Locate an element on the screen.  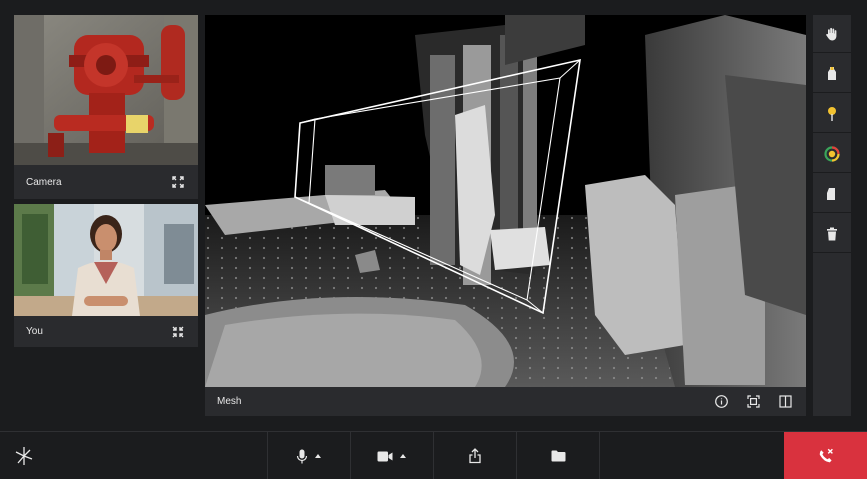
video-options-caret-icon is located at coordinates (403, 456).